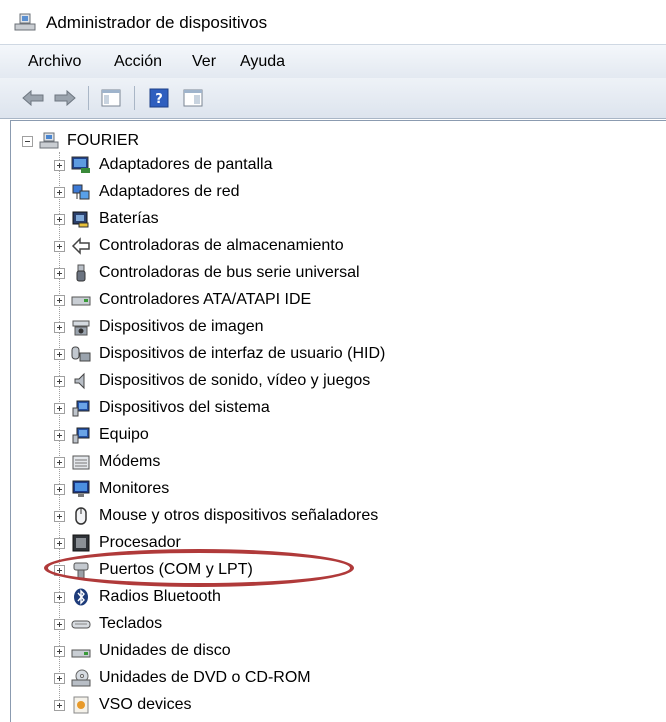 This screenshot has height=722, width=666. I want to click on speaker-icon, so click(81, 381).